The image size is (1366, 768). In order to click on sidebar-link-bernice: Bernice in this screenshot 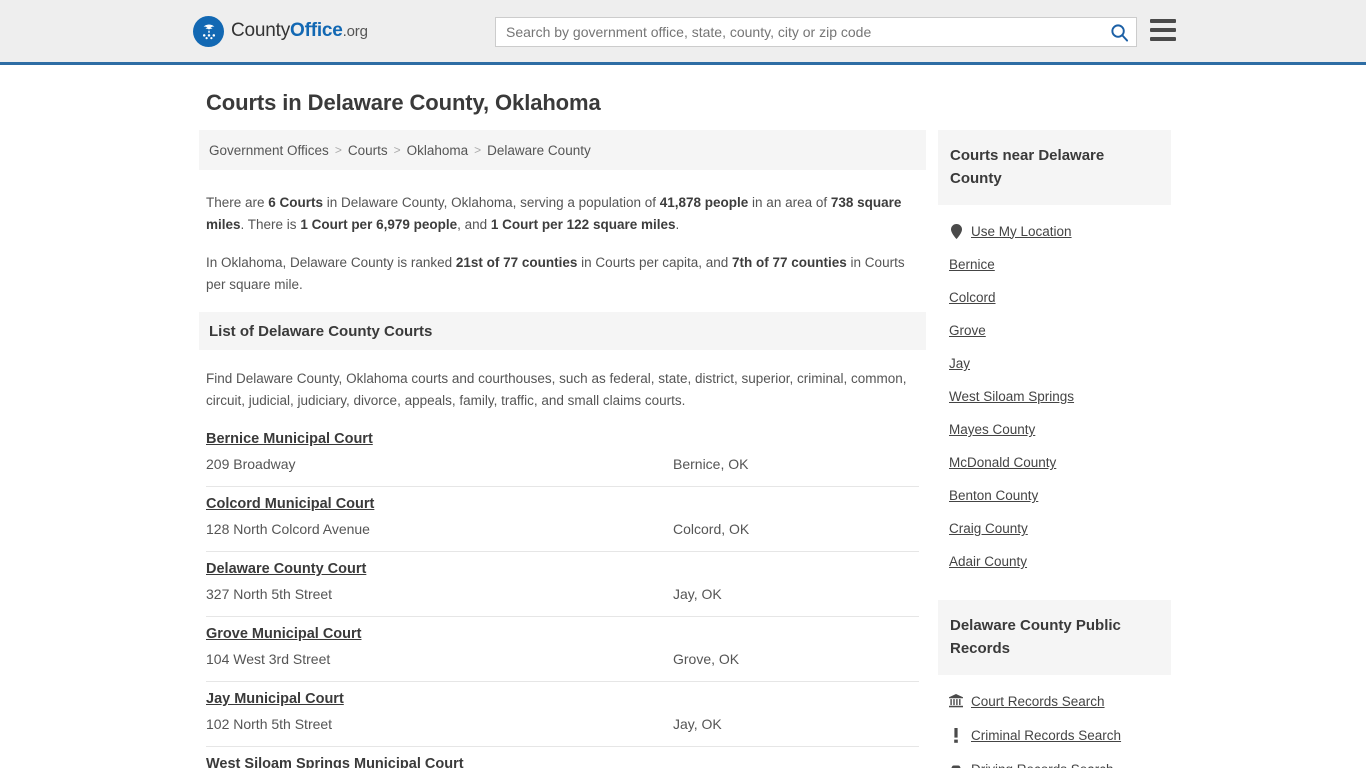, I will do `click(972, 264)`.